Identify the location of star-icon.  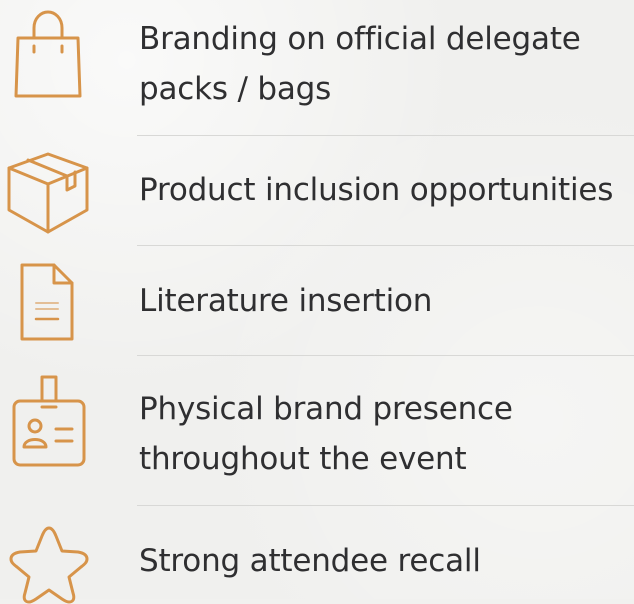
(49, 564).